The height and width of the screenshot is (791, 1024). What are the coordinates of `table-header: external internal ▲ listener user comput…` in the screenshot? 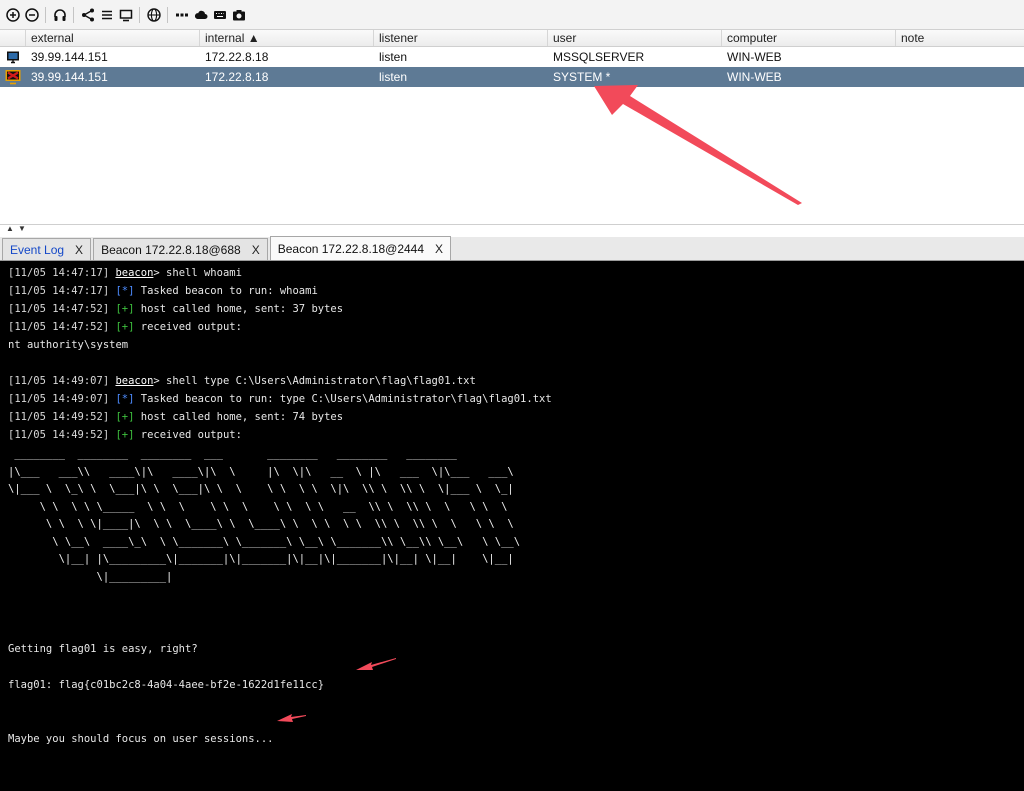 It's located at (512, 38).